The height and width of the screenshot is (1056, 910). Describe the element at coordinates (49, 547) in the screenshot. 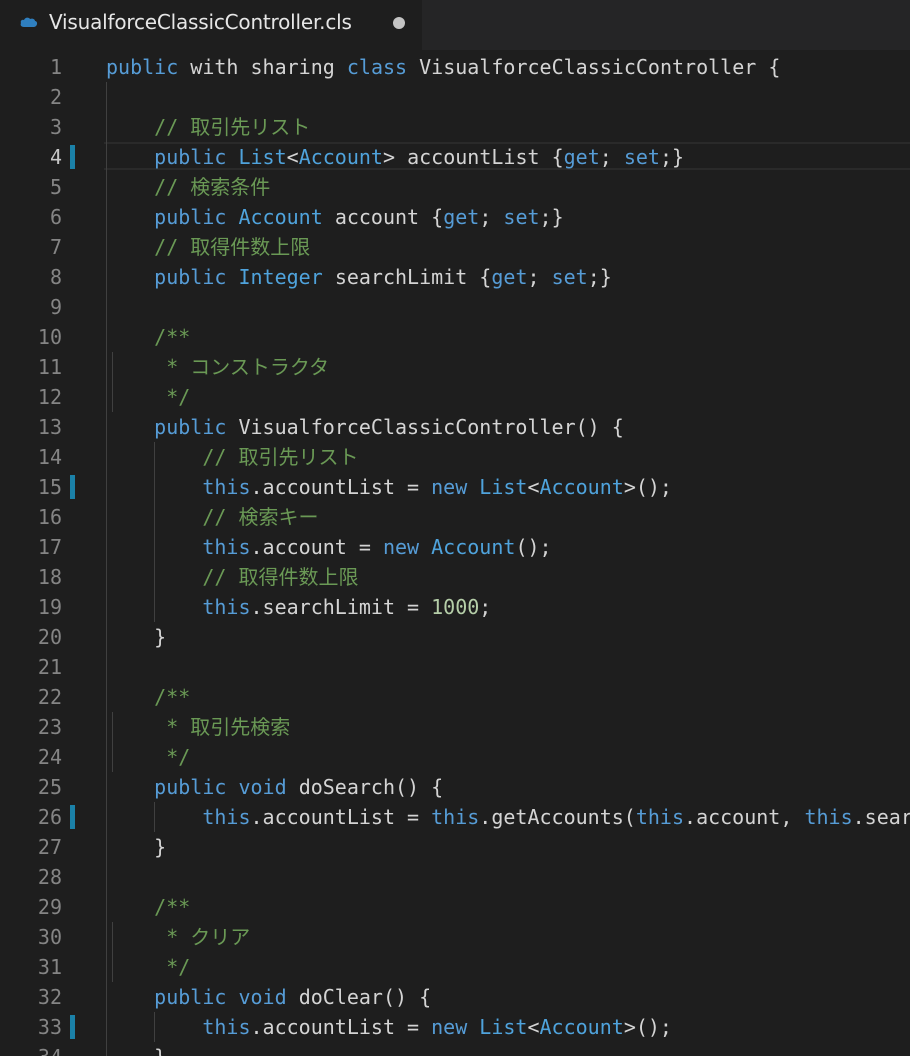

I see `line-number: 17` at that location.